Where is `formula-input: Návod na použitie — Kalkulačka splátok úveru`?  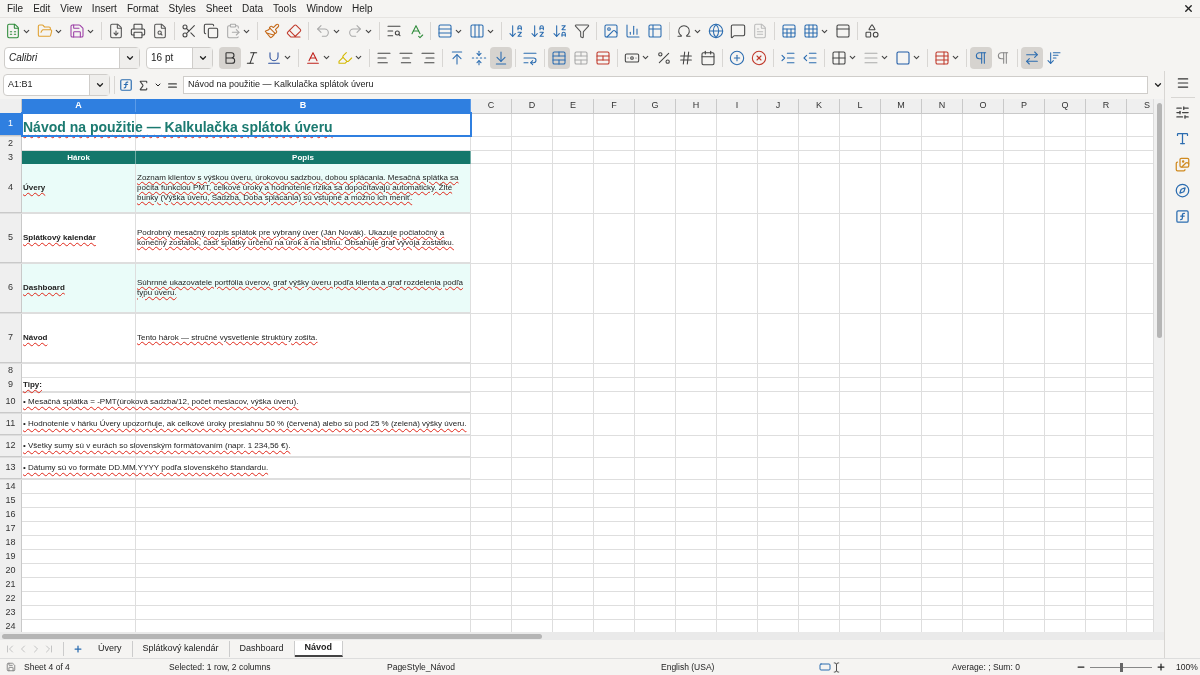
formula-input: Návod na použitie — Kalkulačka splátok úveru is located at coordinates (665, 85).